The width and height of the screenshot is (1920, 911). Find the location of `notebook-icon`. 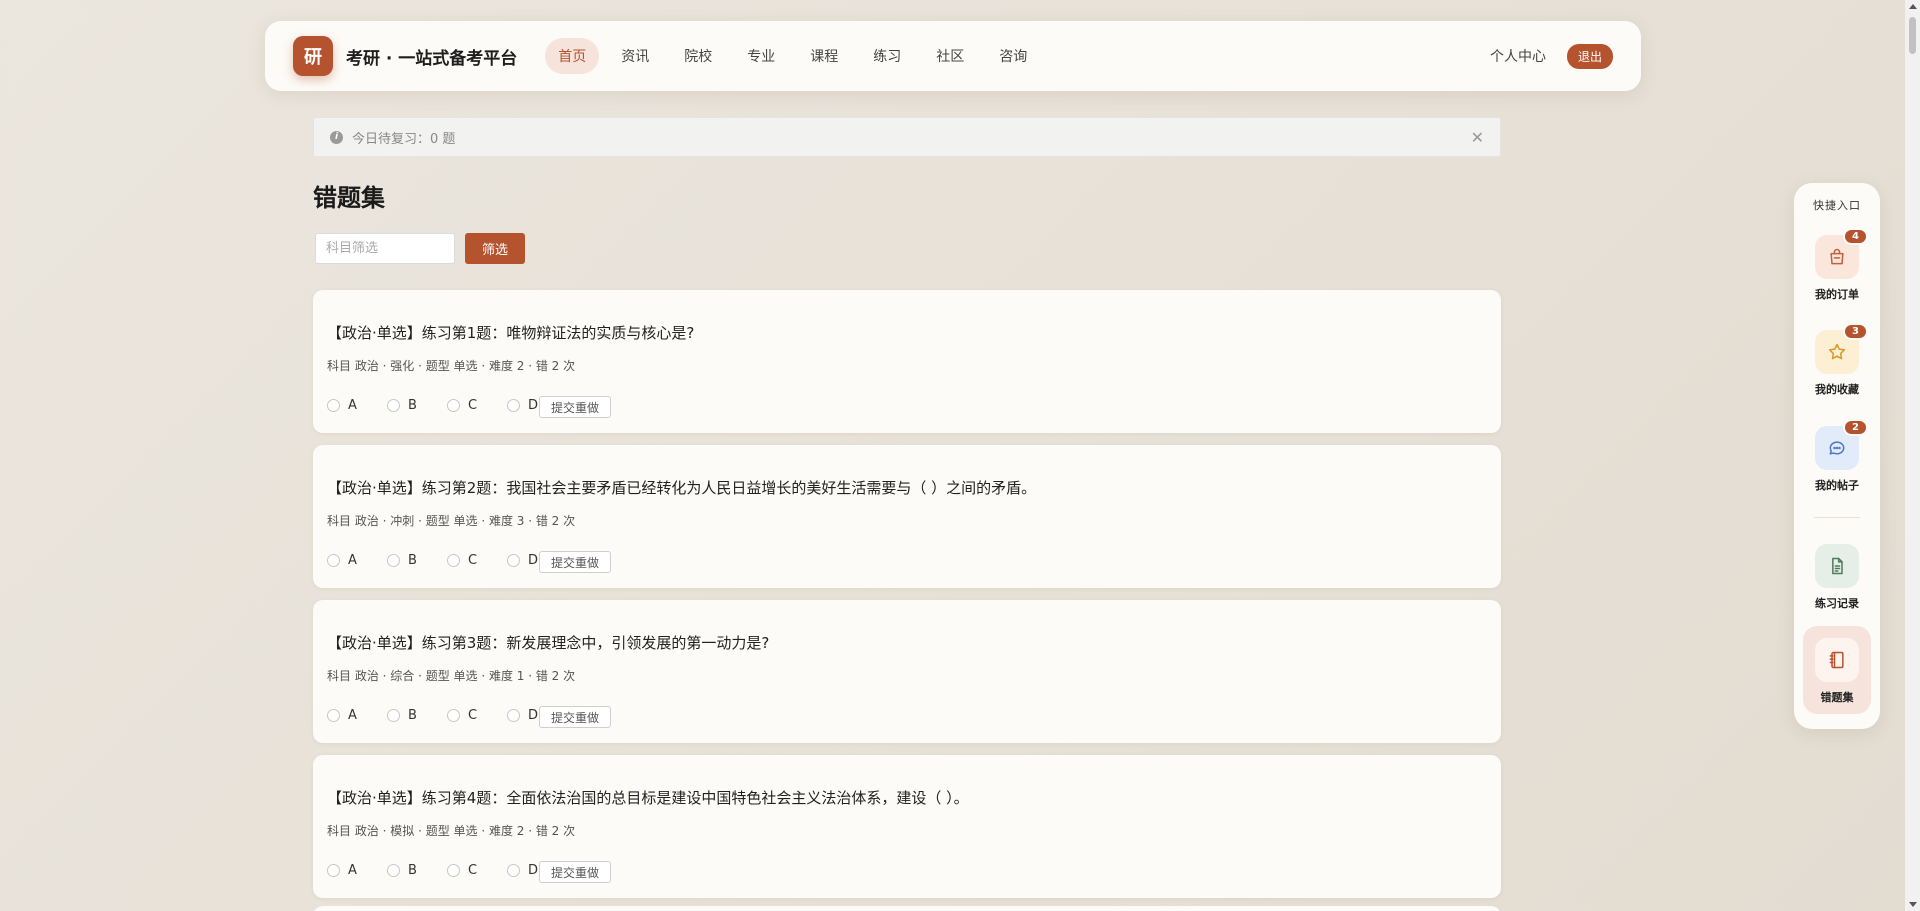

notebook-icon is located at coordinates (1836, 660).